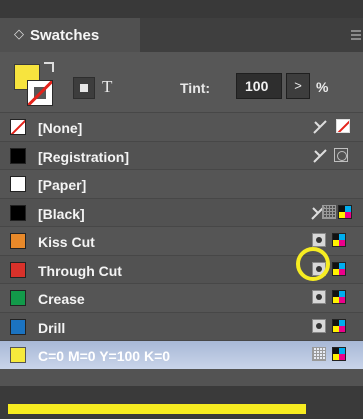  Describe the element at coordinates (181, 297) in the screenshot. I see `swatch-row-crease: Crease` at that location.